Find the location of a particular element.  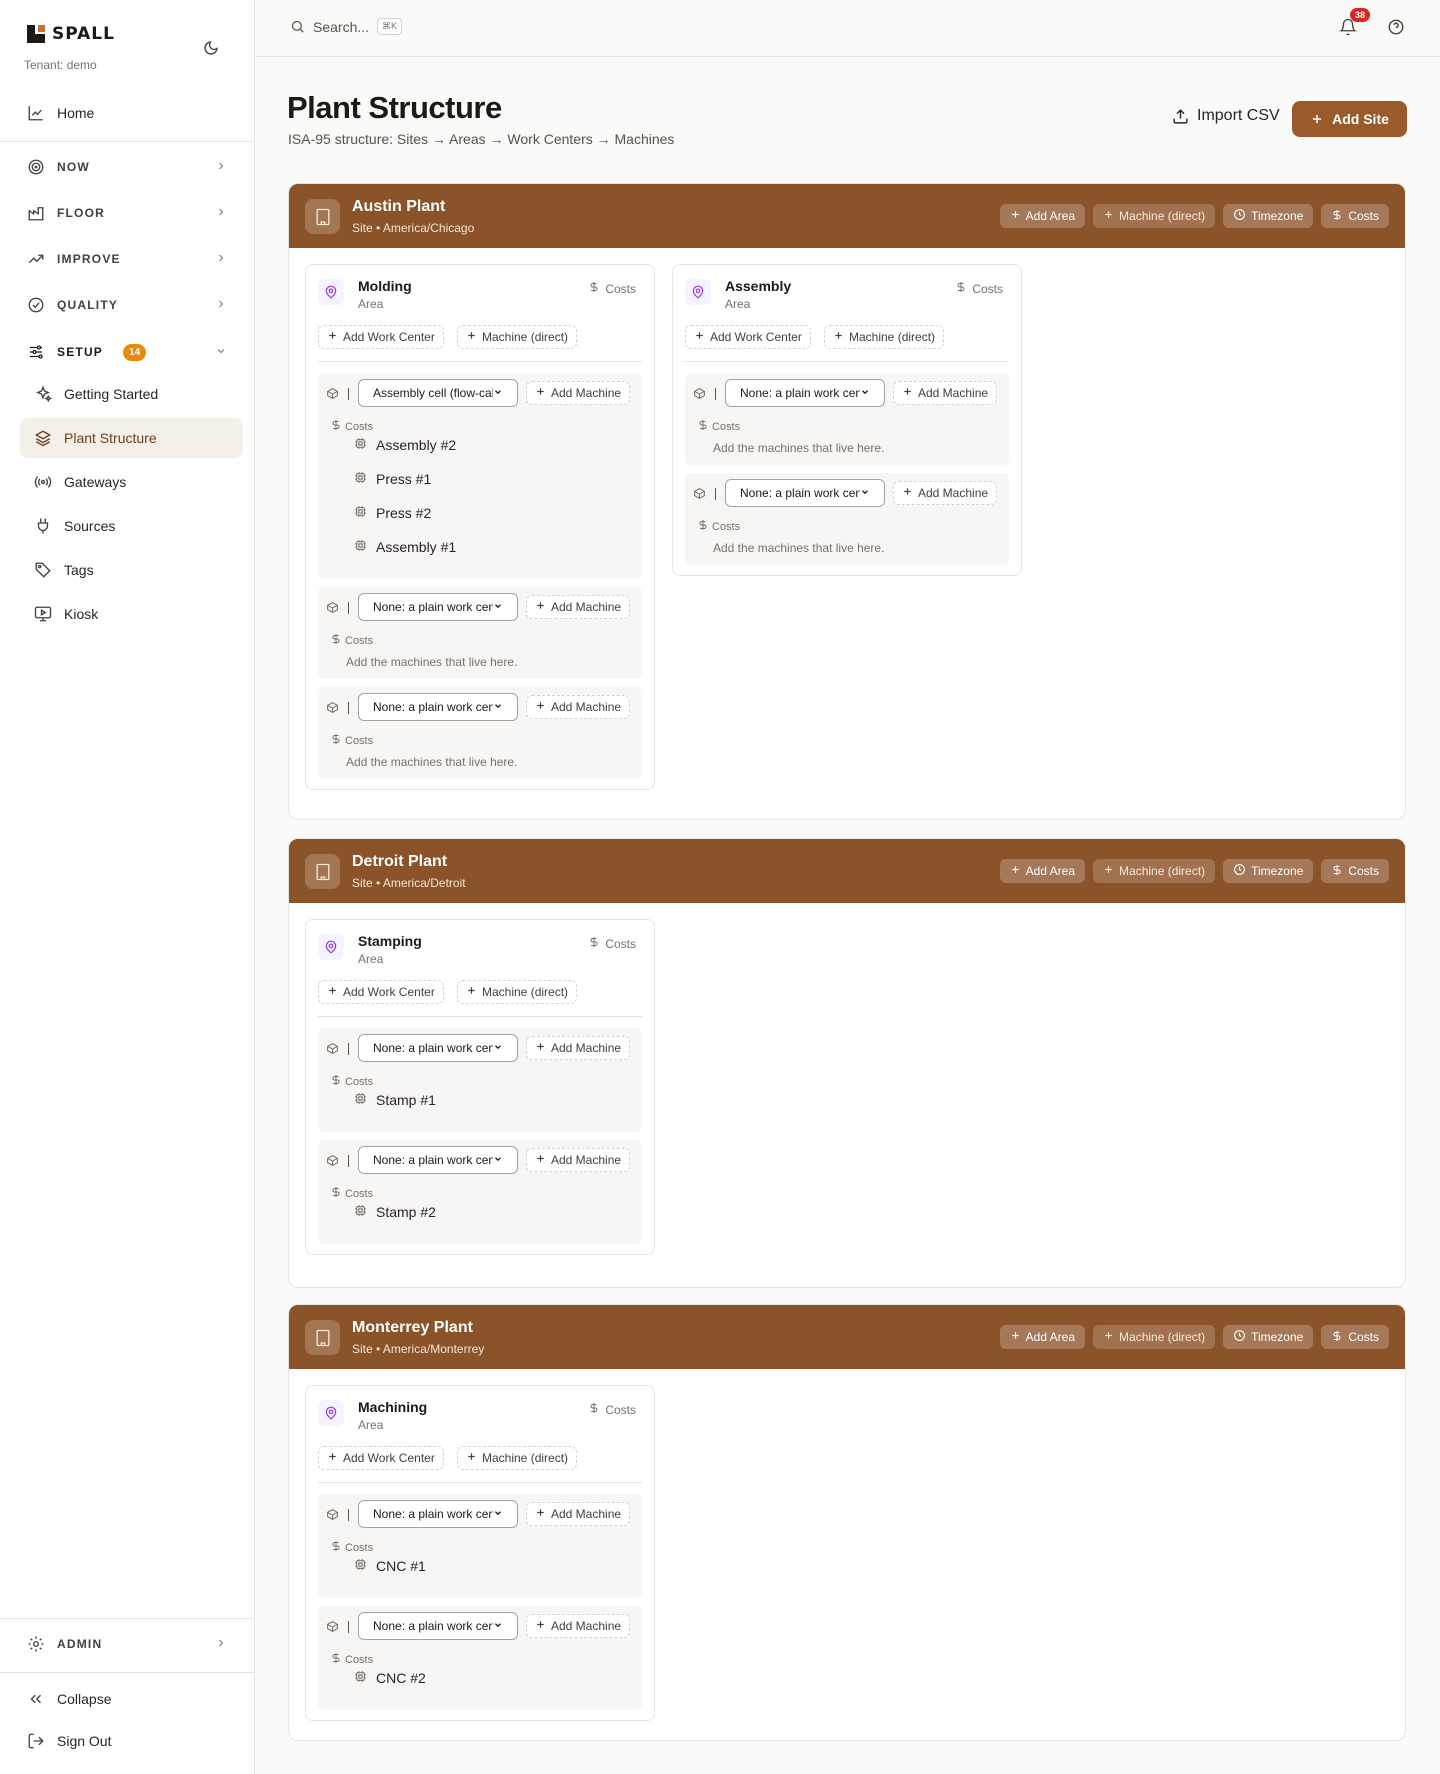

nav-improve: IMPROVE is located at coordinates (131, 259).